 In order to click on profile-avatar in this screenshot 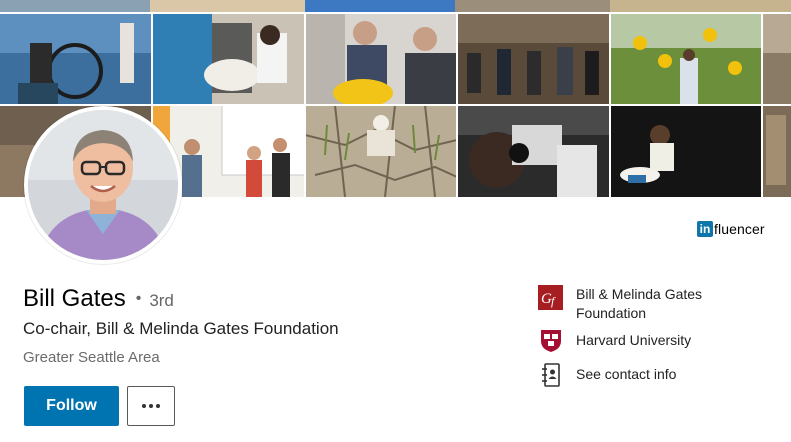, I will do `click(103, 185)`.